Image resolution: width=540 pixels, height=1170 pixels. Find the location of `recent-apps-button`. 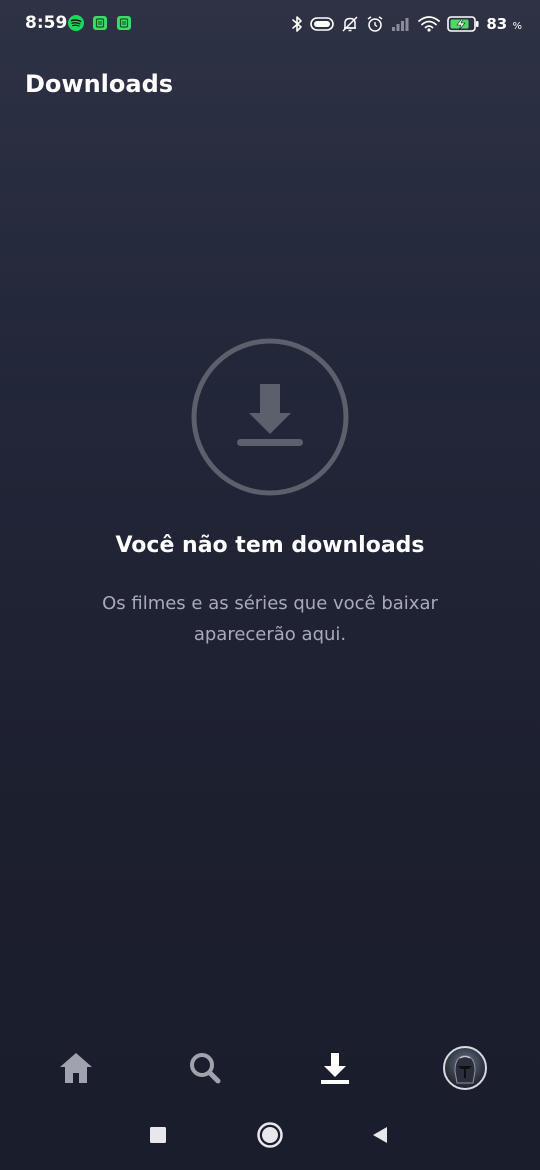

recent-apps-button is located at coordinates (158, 1137).